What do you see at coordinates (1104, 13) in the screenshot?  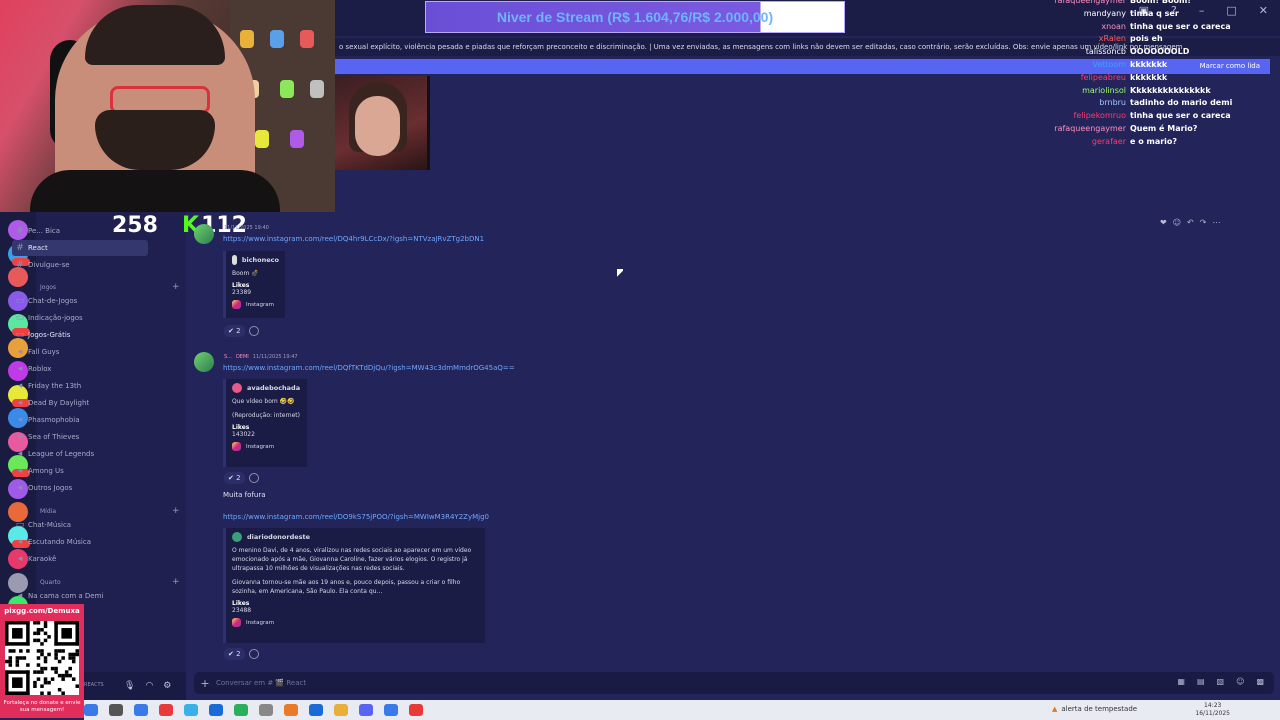 I see `chat-username: mandyany` at bounding box center [1104, 13].